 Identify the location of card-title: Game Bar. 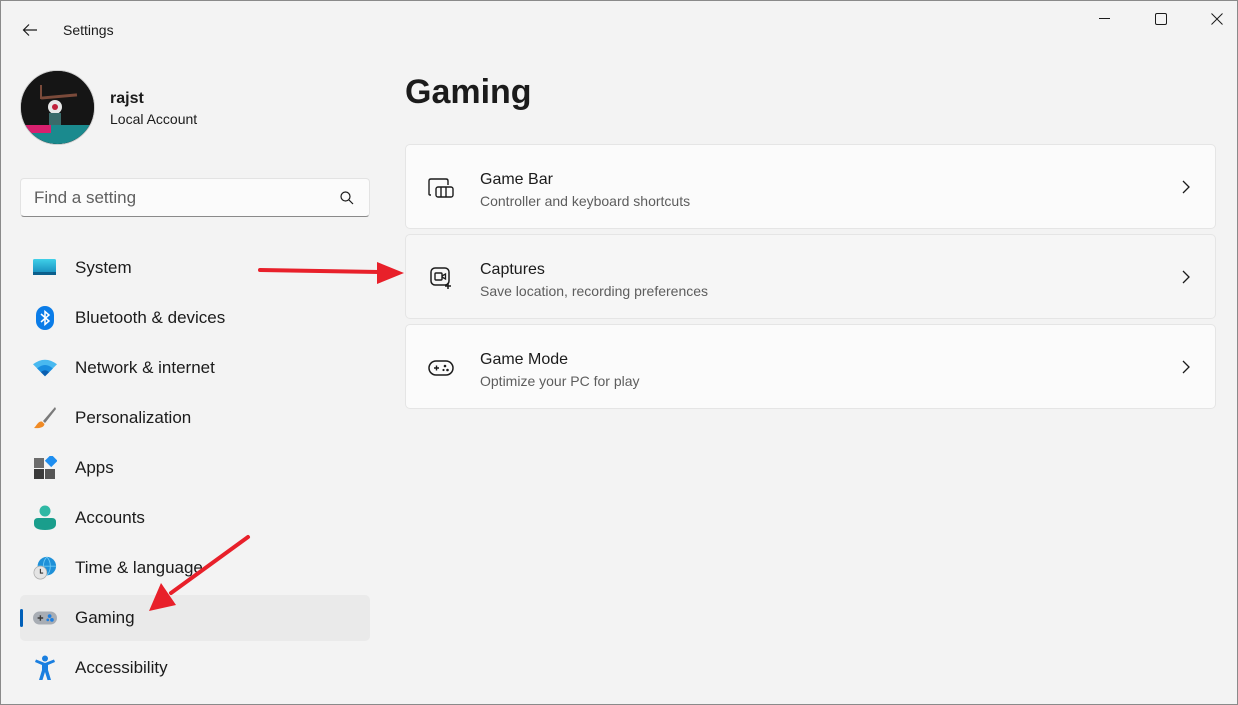
(516, 179).